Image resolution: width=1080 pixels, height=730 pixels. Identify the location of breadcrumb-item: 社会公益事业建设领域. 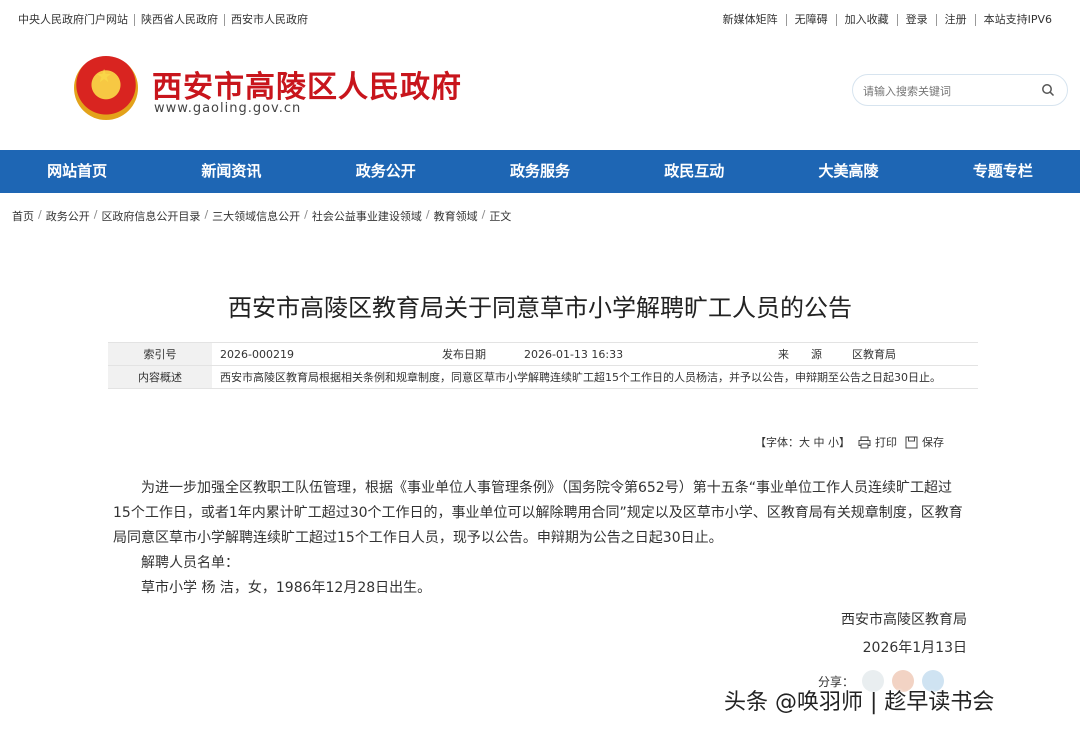
(367, 216).